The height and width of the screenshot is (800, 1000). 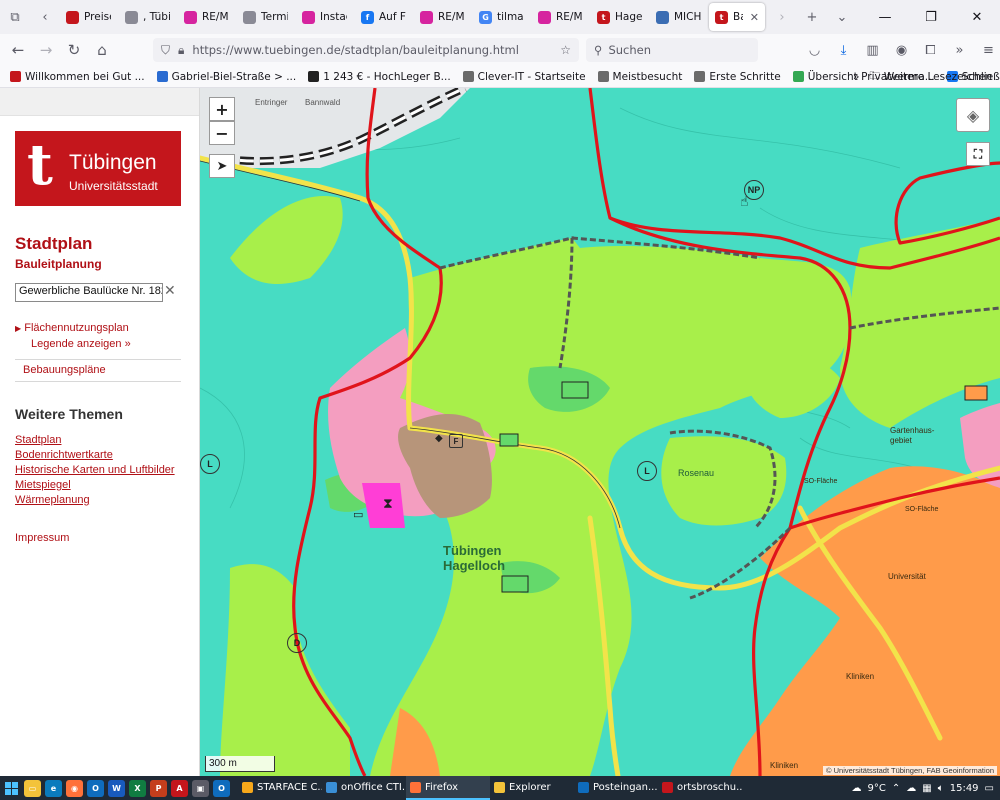 What do you see at coordinates (53, 788) in the screenshot?
I see `edge-icon: e` at bounding box center [53, 788].